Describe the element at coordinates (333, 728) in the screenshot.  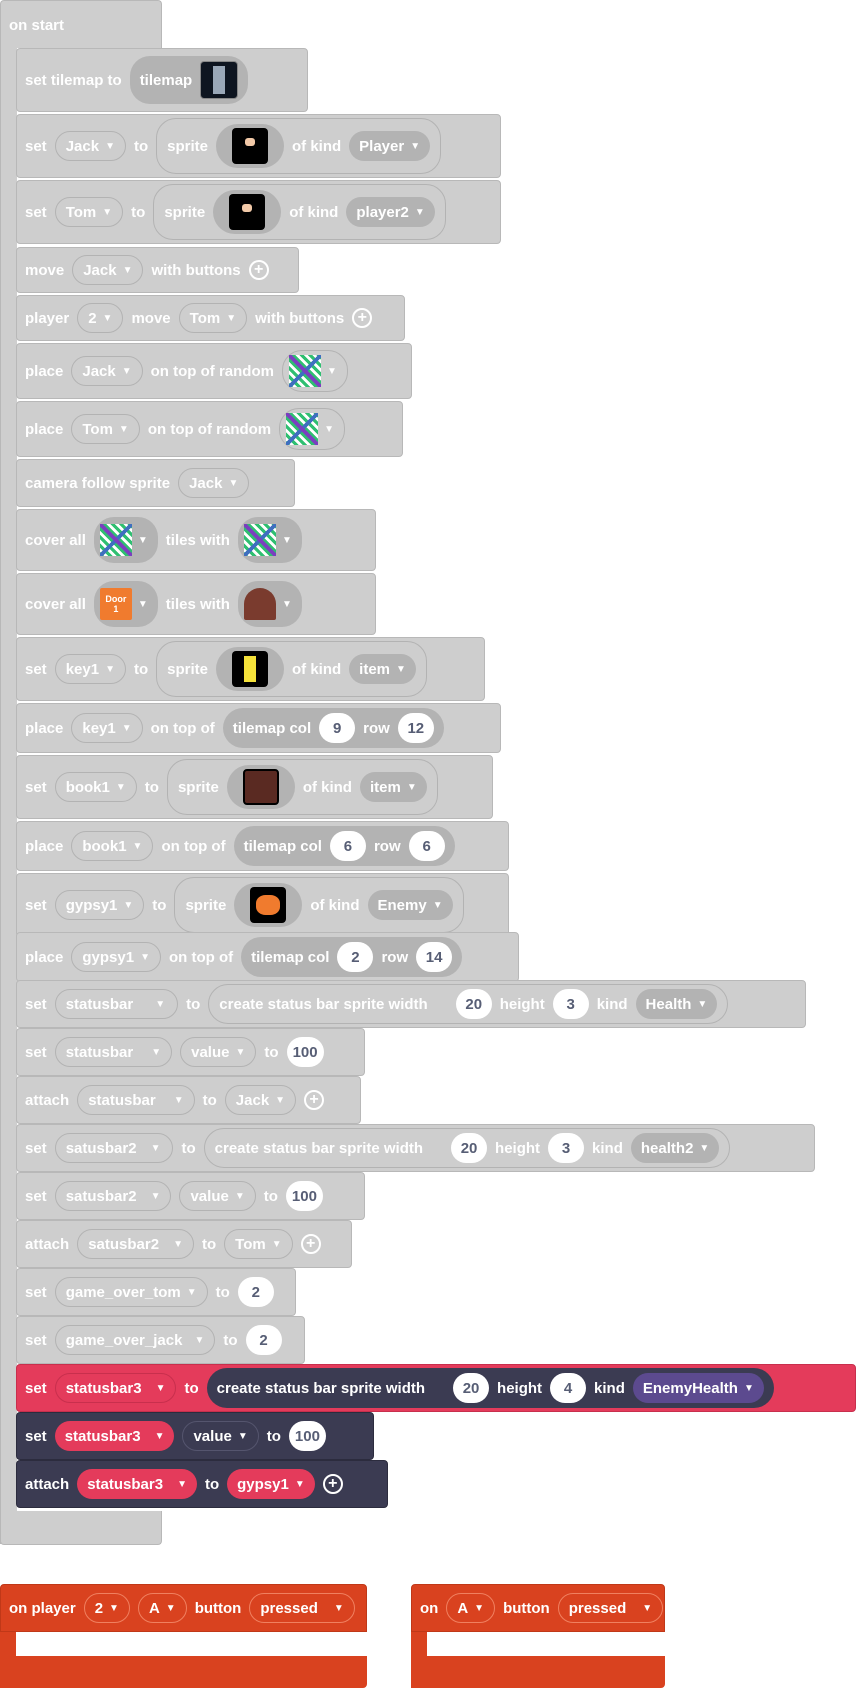
I see `tilemap-col-reporter: tilemap col 9 row 12` at that location.